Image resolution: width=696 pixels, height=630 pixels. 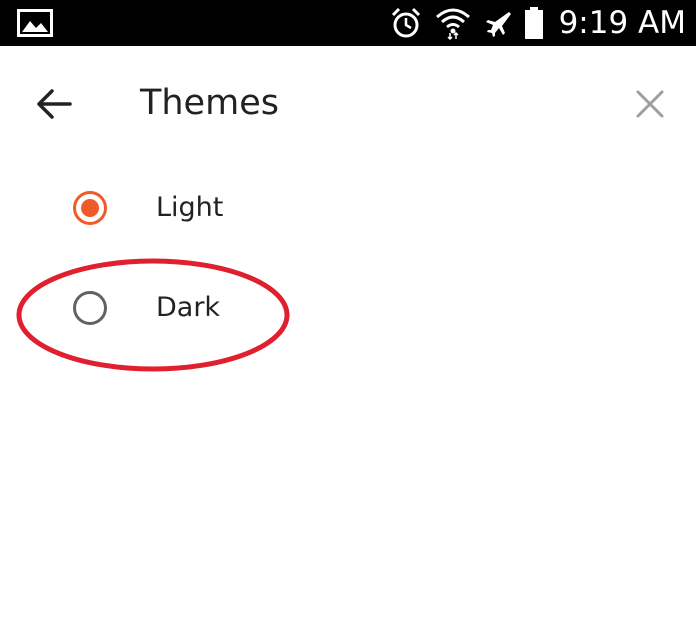 I want to click on theme-option-dark: Dark, so click(x=256, y=308).